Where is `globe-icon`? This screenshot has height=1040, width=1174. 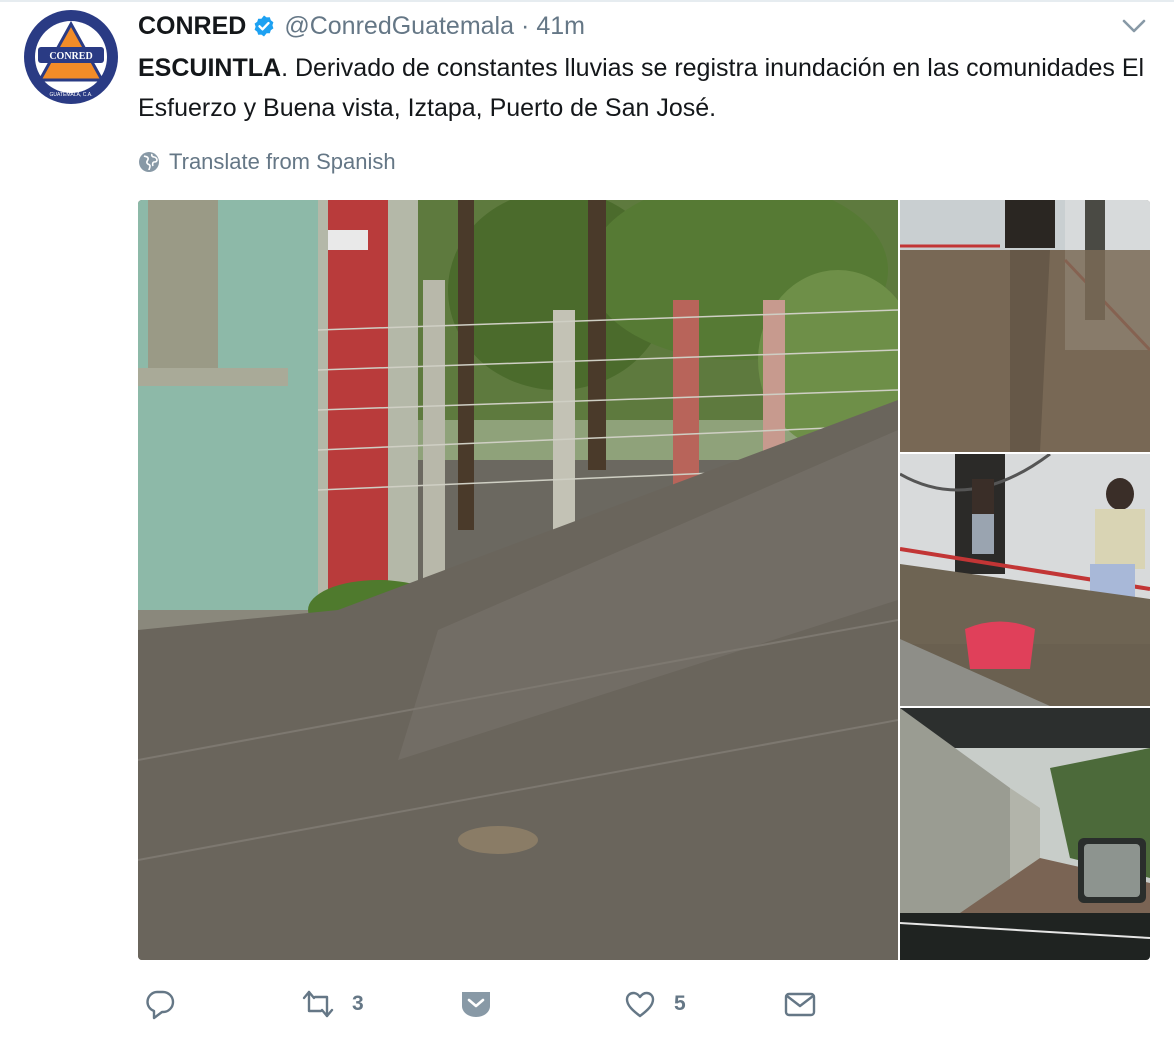 globe-icon is located at coordinates (149, 162).